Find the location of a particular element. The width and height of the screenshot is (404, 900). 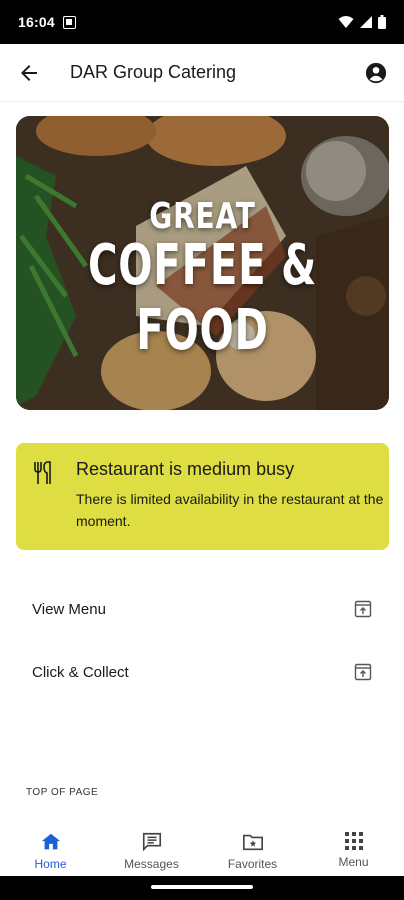

hero-line-1: GREAT is located at coordinates (202, 216).